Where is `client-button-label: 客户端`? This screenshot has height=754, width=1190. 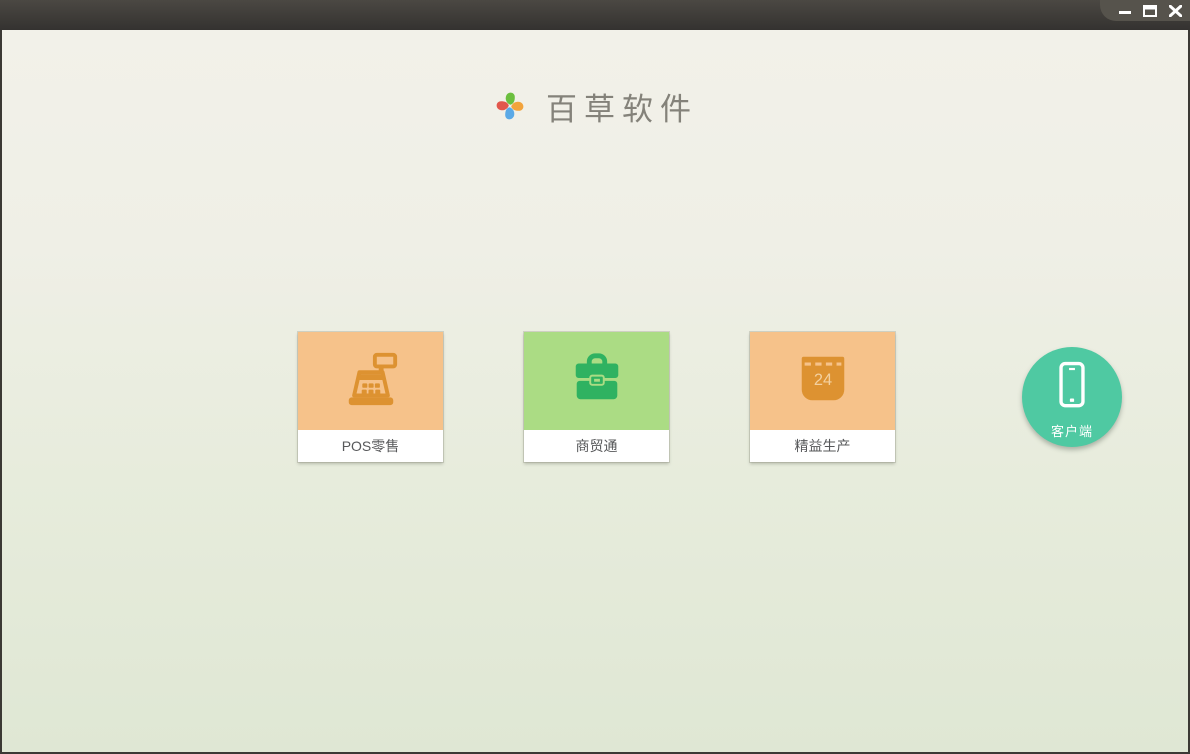 client-button-label: 客户端 is located at coordinates (1071, 431).